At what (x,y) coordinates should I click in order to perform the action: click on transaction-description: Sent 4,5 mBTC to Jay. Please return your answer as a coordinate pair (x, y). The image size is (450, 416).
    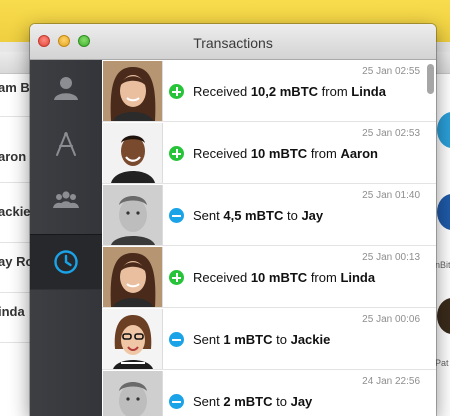
    Looking at the image, I should click on (258, 215).